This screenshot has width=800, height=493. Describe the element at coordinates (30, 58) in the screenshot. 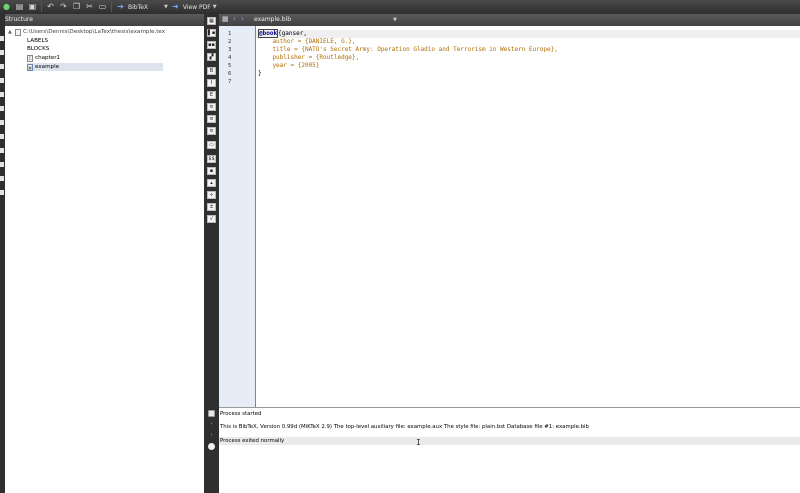

I see `tex-file-icon: C` at that location.